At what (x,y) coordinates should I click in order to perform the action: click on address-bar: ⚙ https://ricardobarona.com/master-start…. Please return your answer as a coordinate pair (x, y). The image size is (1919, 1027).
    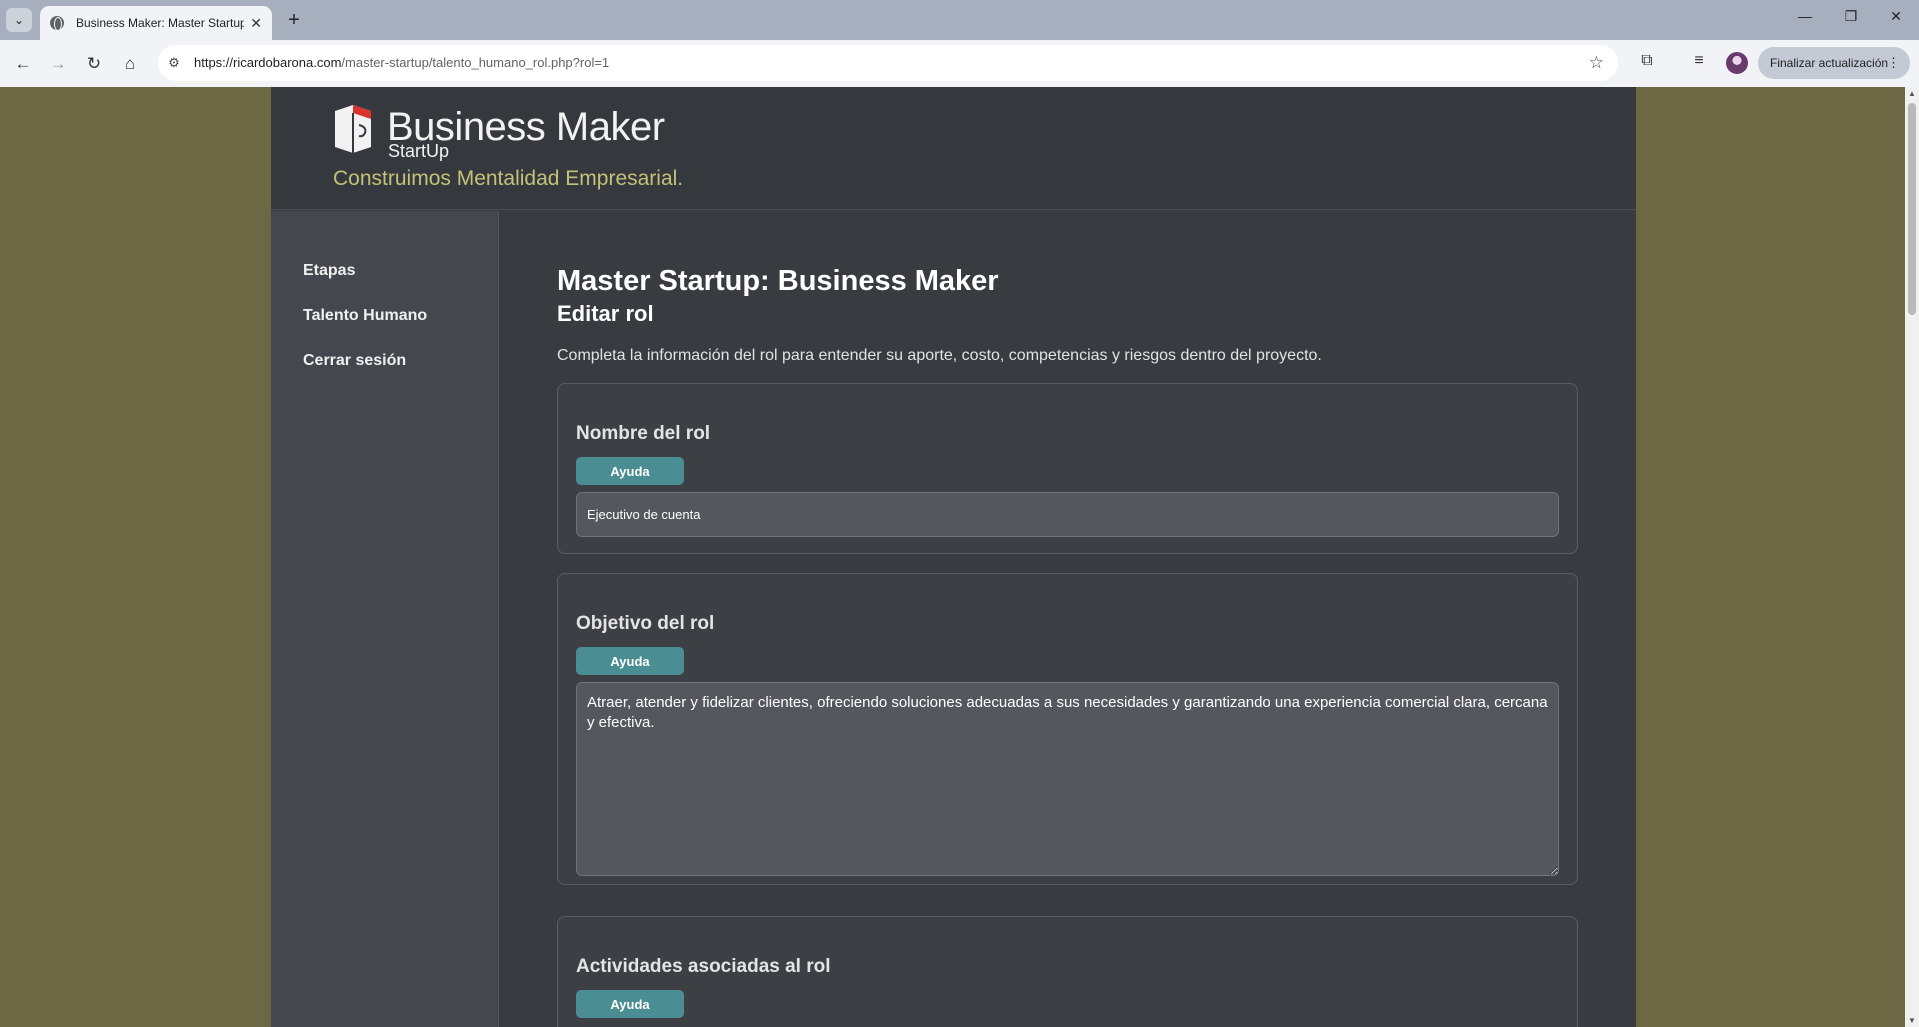
    Looking at the image, I should click on (888, 63).